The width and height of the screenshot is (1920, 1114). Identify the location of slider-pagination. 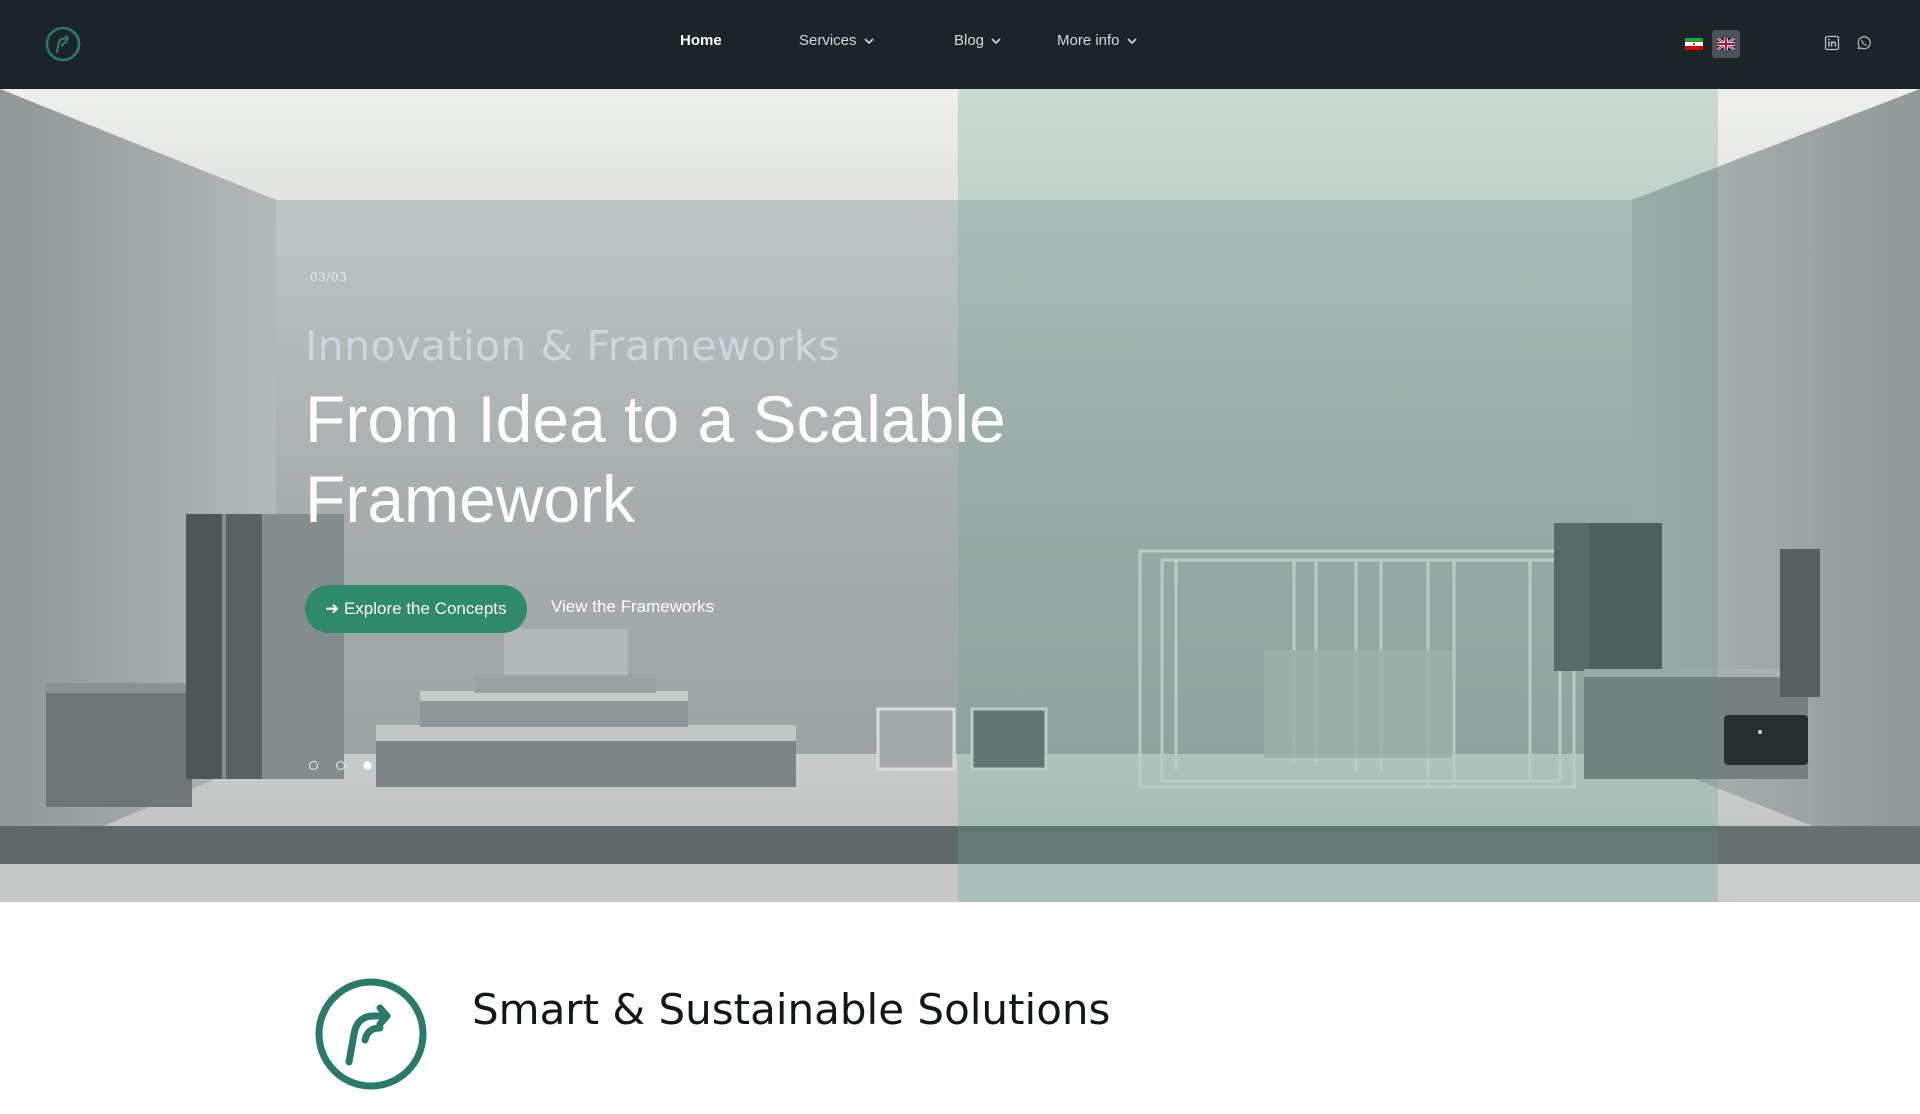
(340, 765).